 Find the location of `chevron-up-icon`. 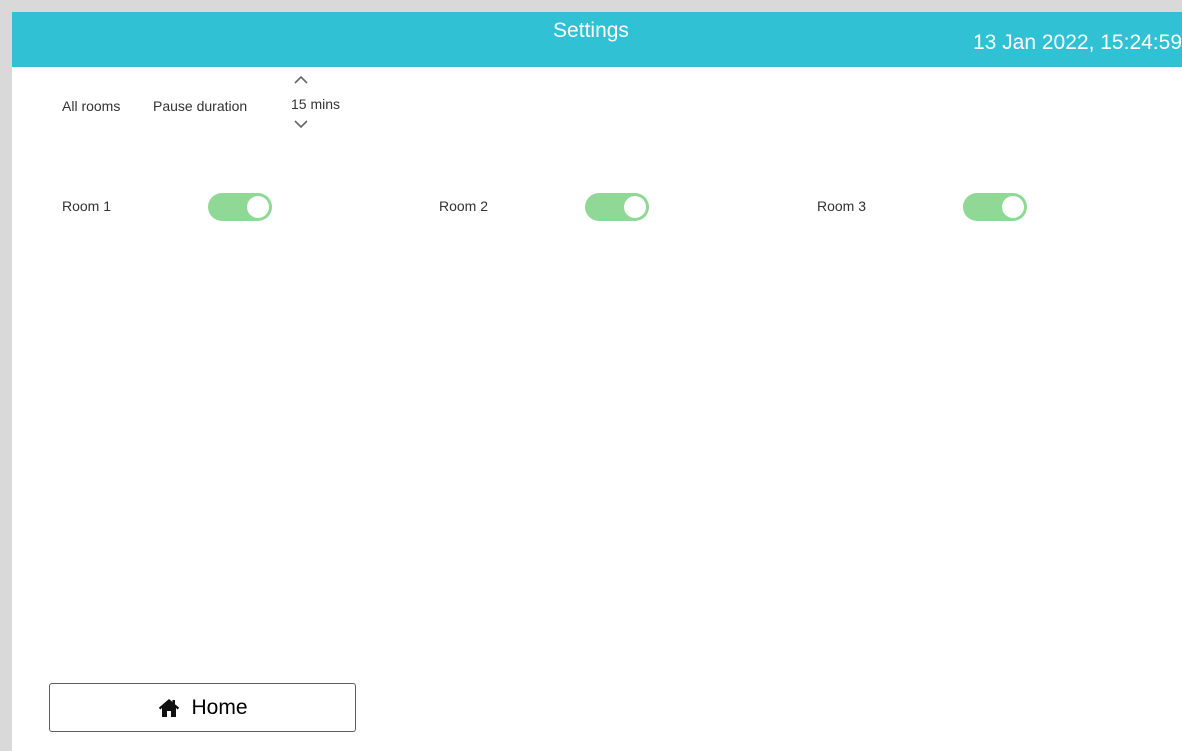

chevron-up-icon is located at coordinates (301, 80).